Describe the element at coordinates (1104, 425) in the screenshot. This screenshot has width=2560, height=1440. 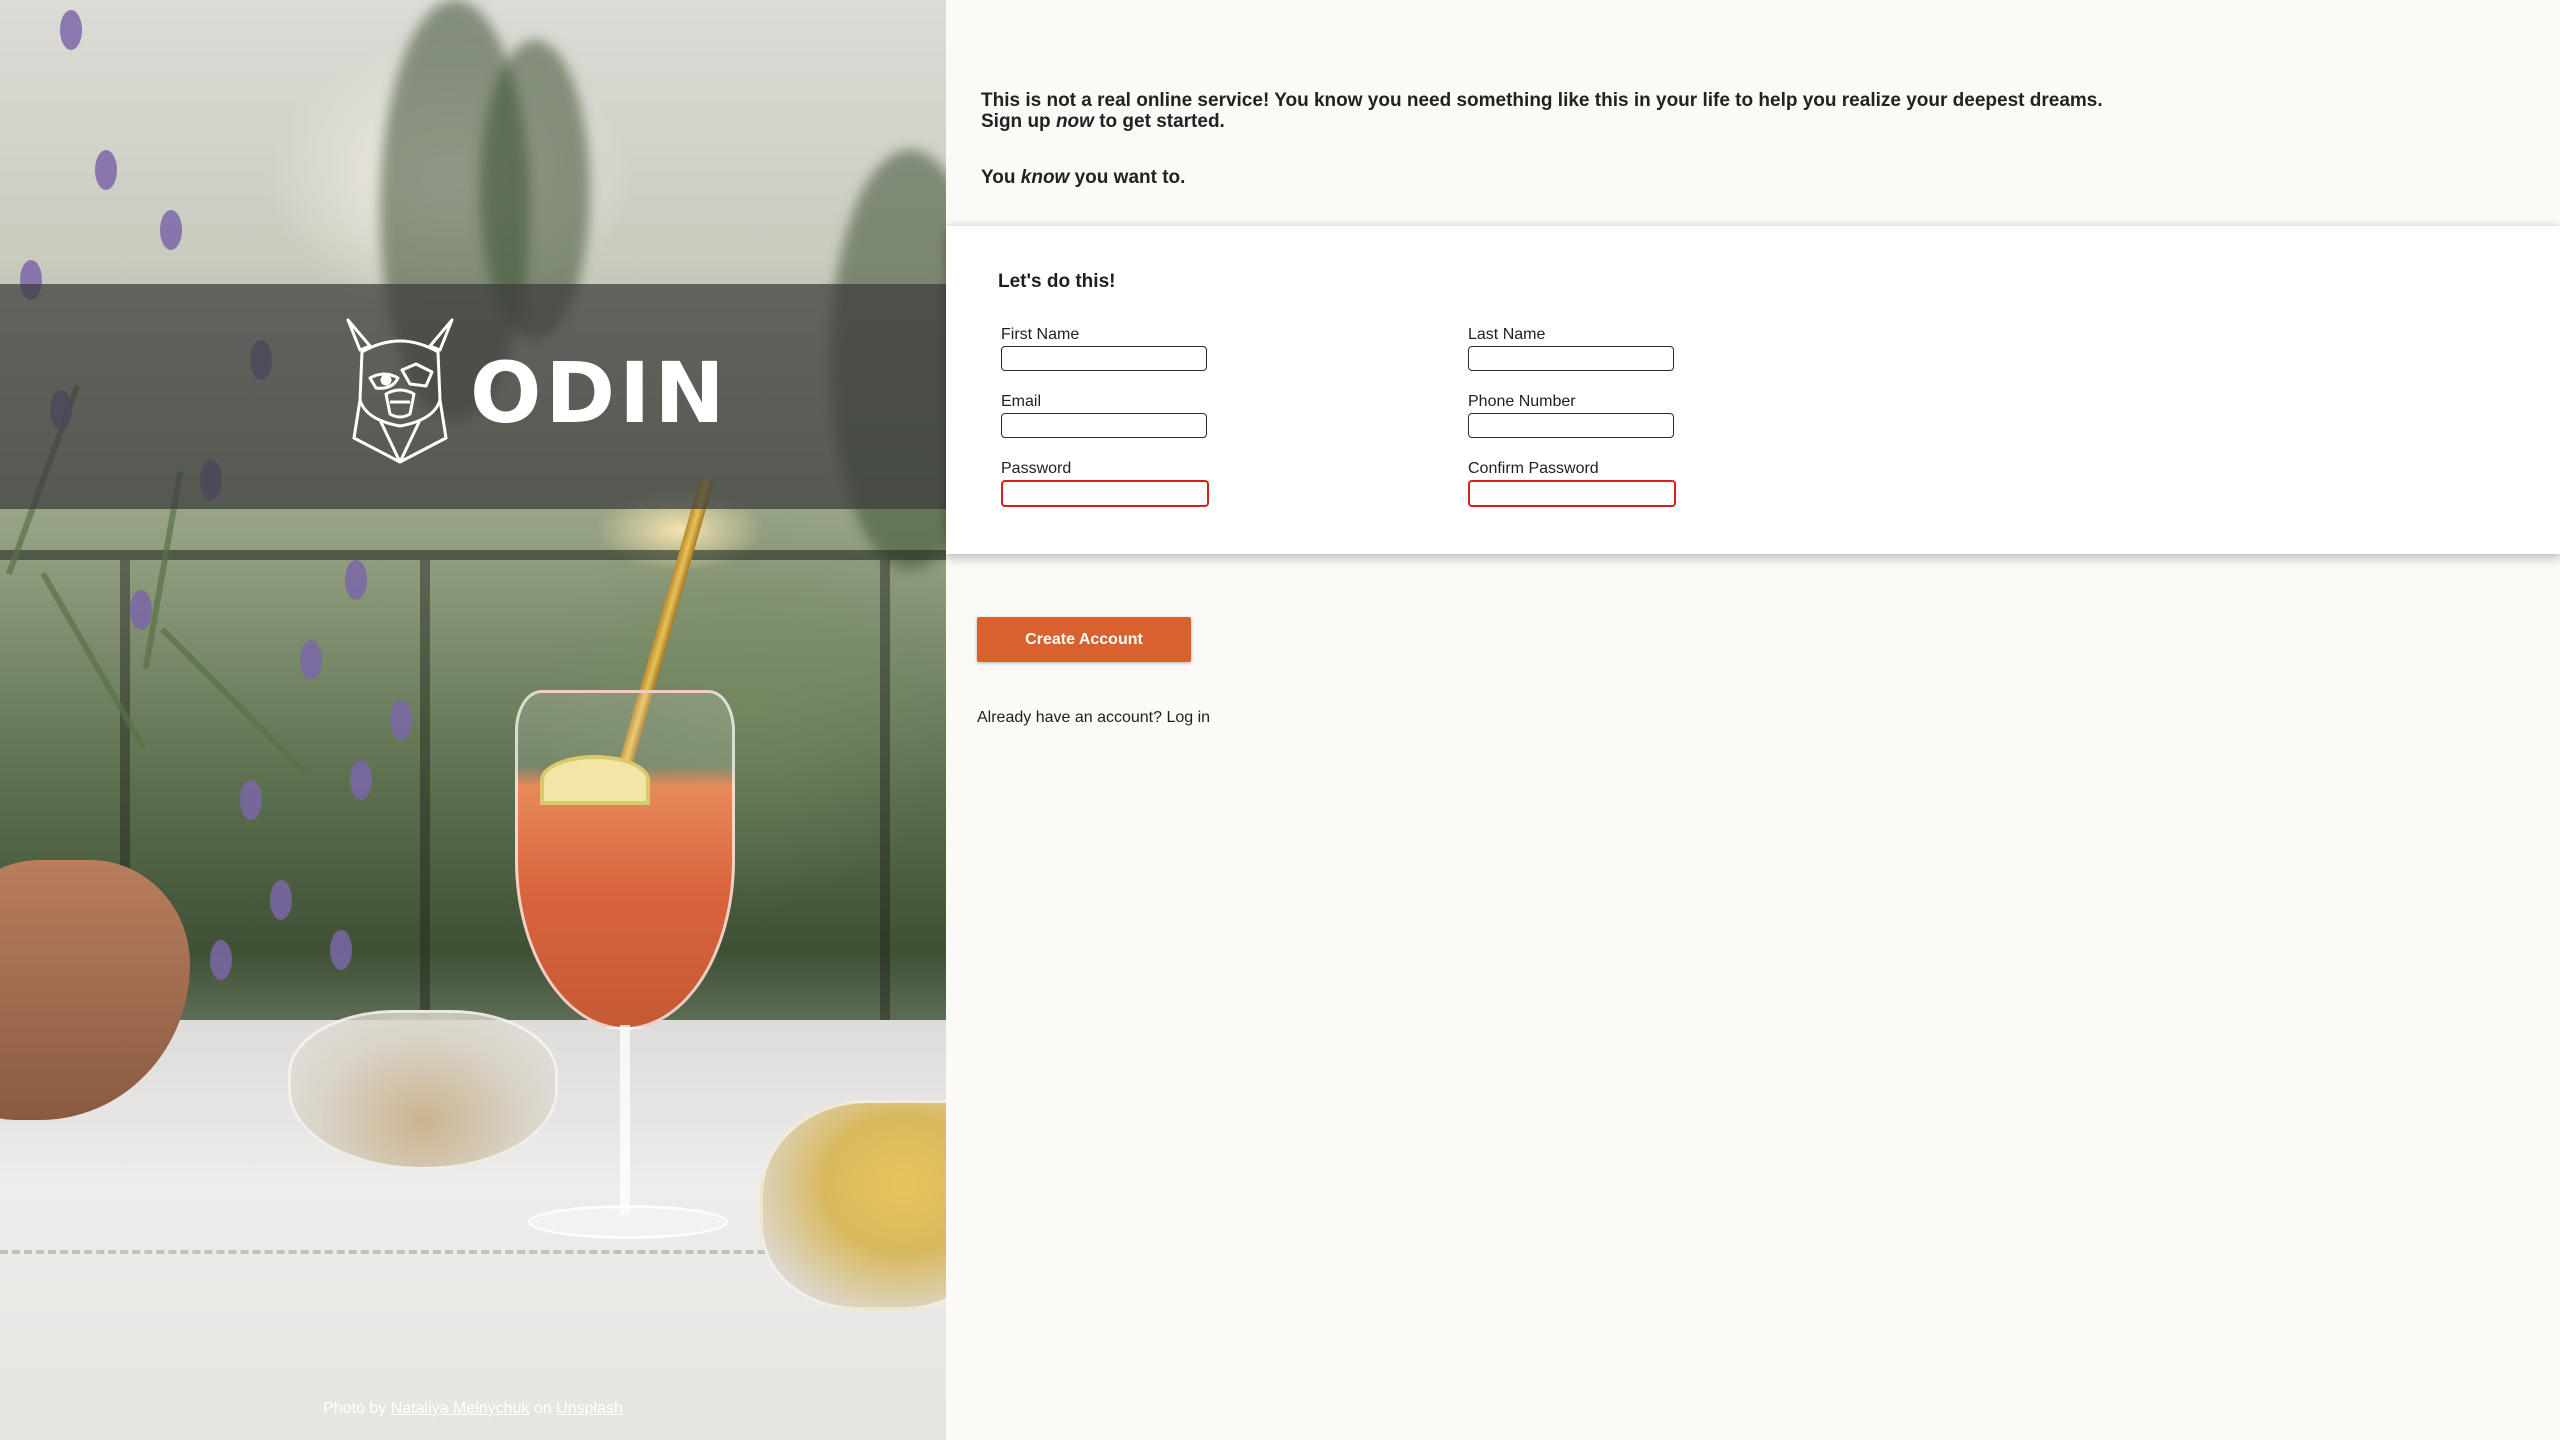
I see `email-input` at that location.